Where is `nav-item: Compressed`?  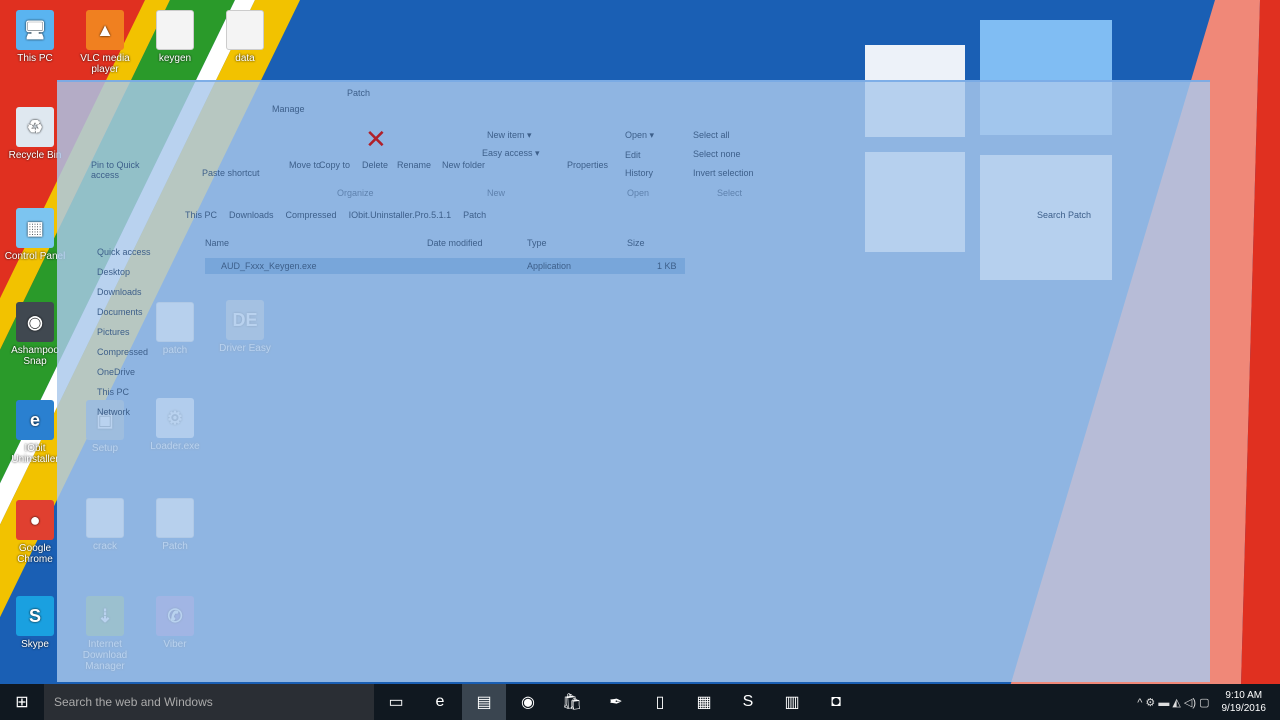 nav-item: Compressed is located at coordinates (124, 352).